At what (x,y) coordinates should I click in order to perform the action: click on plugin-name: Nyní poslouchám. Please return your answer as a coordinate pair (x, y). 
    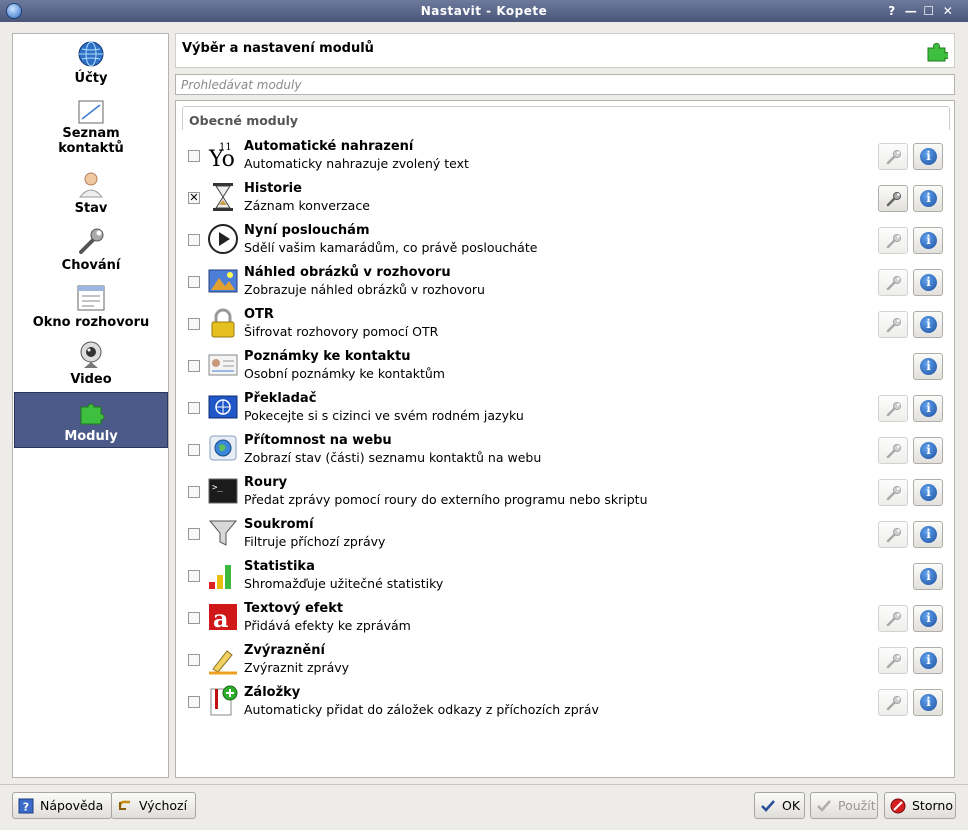
    Looking at the image, I should click on (307, 230).